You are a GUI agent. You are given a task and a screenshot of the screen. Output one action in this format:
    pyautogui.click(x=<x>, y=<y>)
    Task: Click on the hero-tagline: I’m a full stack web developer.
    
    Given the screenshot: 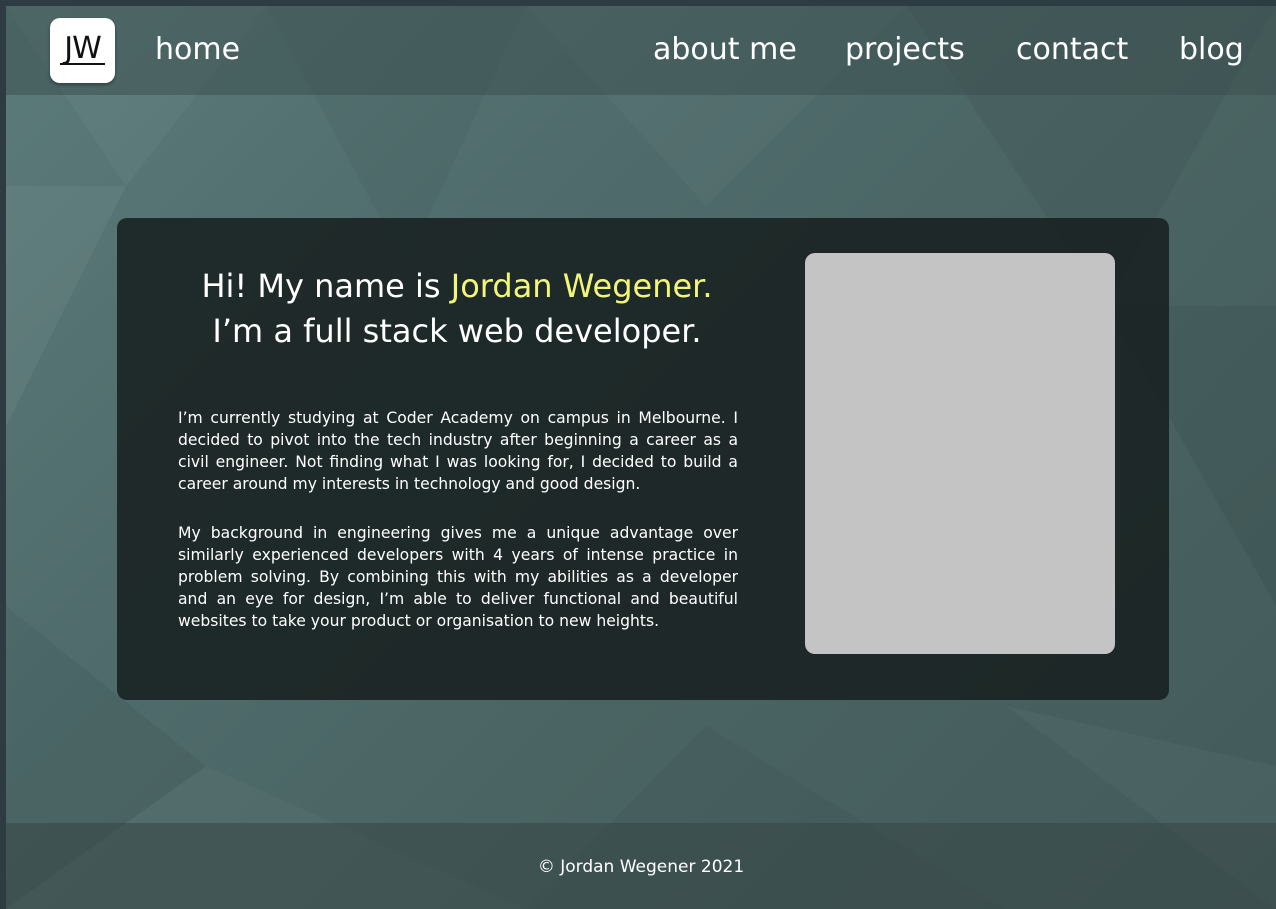 What is the action you would take?
    pyautogui.click(x=457, y=331)
    